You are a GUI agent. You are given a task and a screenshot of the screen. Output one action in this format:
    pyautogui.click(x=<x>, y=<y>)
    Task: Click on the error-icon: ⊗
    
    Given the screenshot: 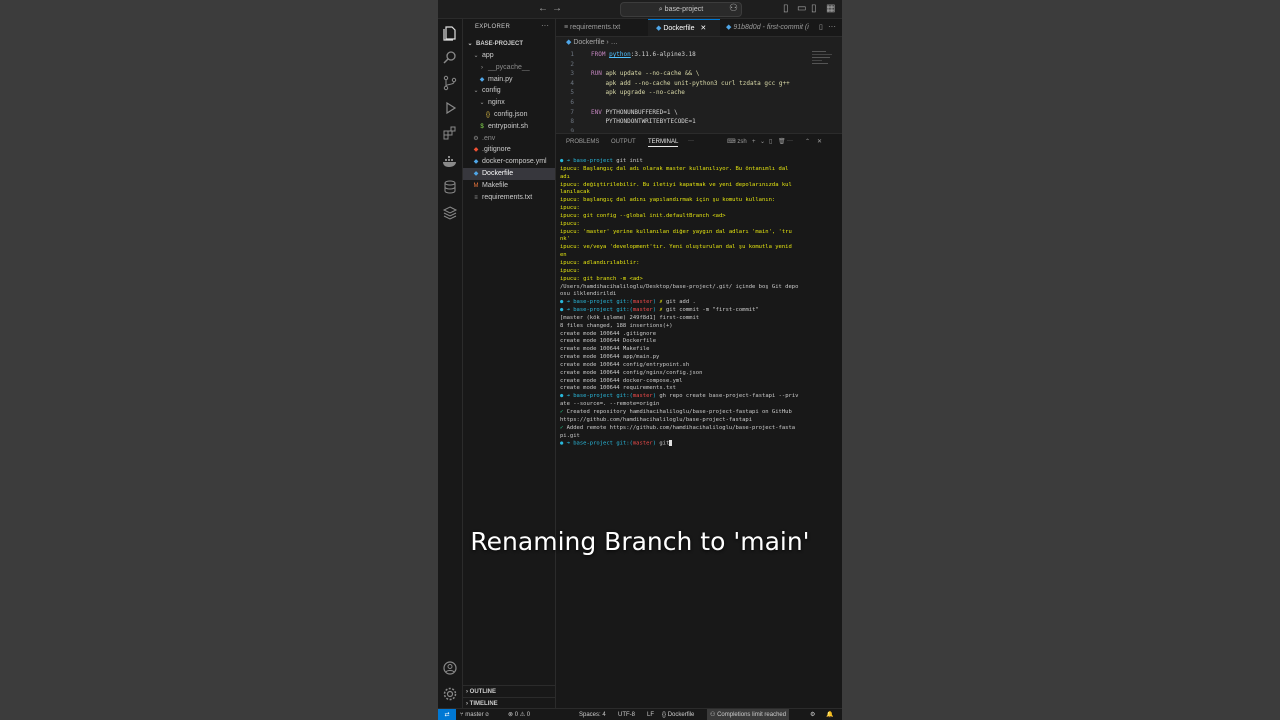 What is the action you would take?
    pyautogui.click(x=511, y=715)
    